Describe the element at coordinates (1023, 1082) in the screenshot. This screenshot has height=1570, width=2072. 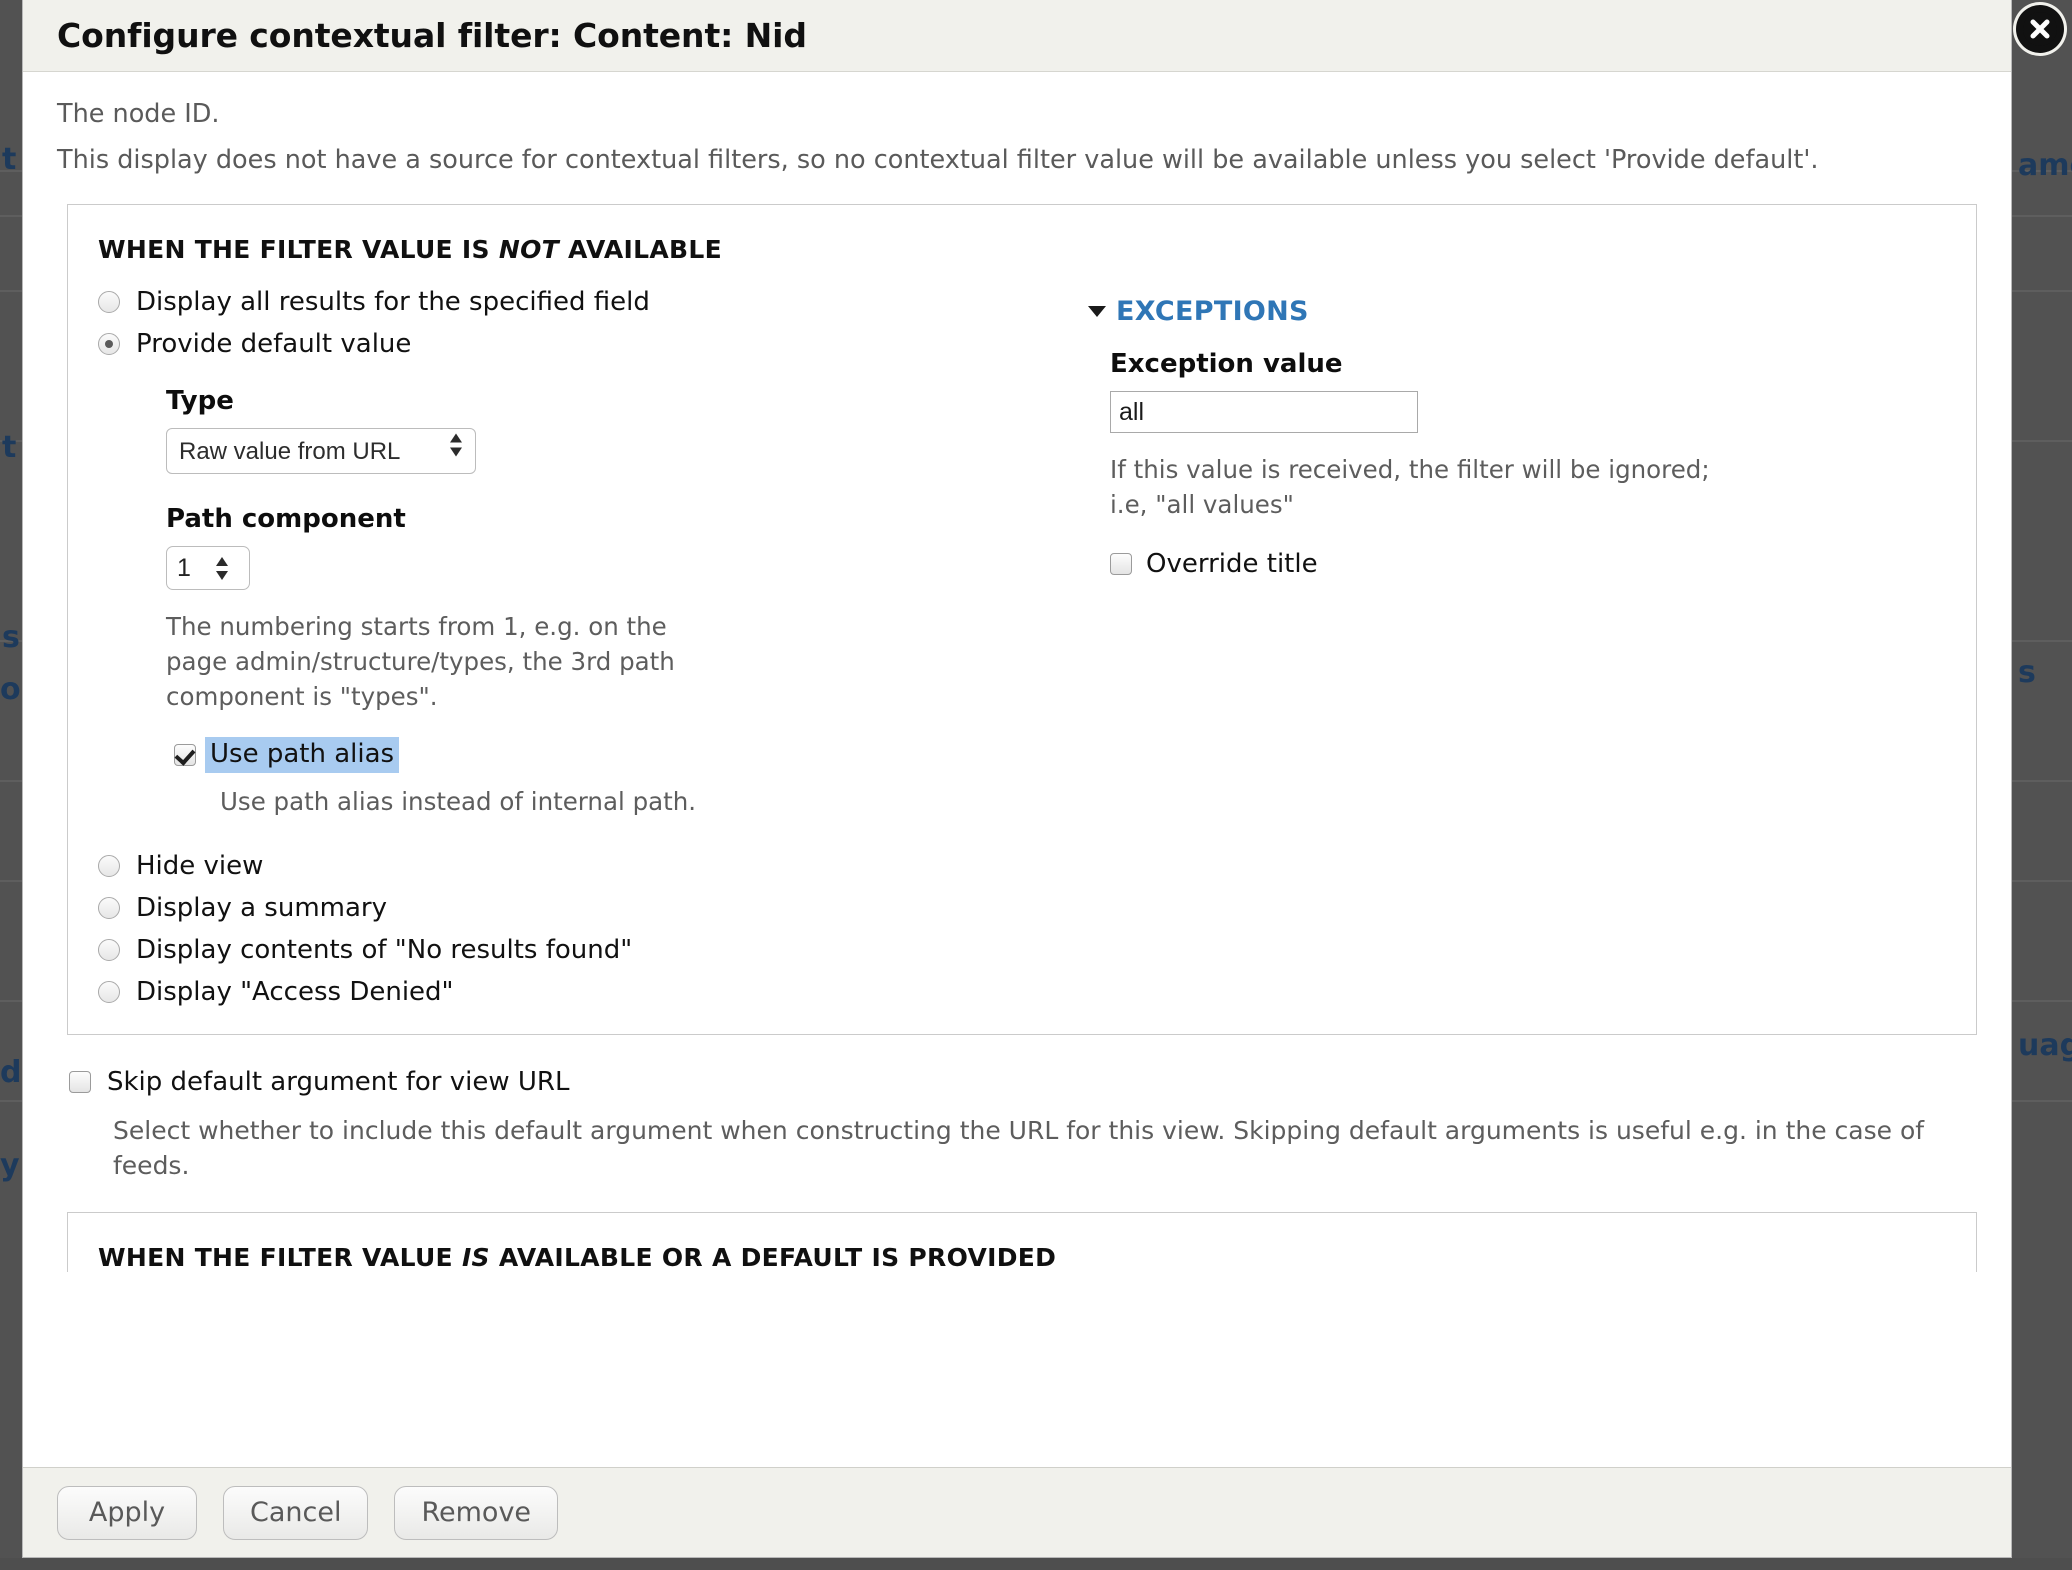
I see `skip-default-argument-checkbox-row: Skip default argument for view URL` at that location.